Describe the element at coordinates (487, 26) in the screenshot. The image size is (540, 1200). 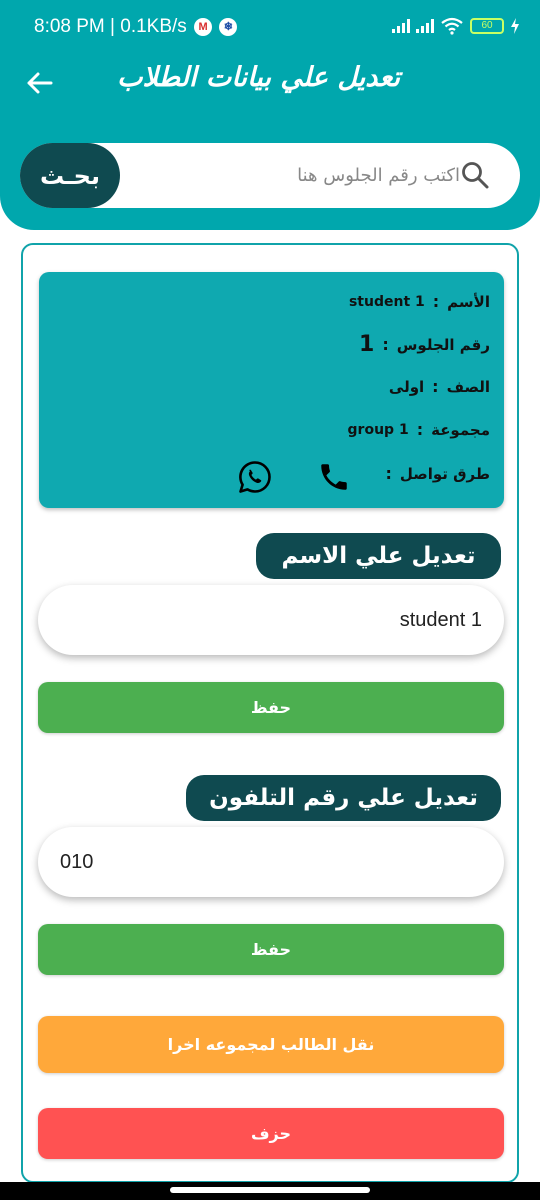
I see `battery-icon: 60` at that location.